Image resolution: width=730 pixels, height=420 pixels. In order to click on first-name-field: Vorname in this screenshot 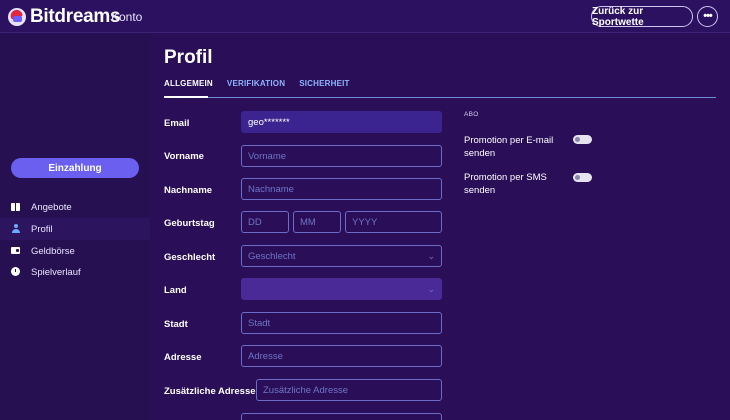, I will do `click(341, 156)`.